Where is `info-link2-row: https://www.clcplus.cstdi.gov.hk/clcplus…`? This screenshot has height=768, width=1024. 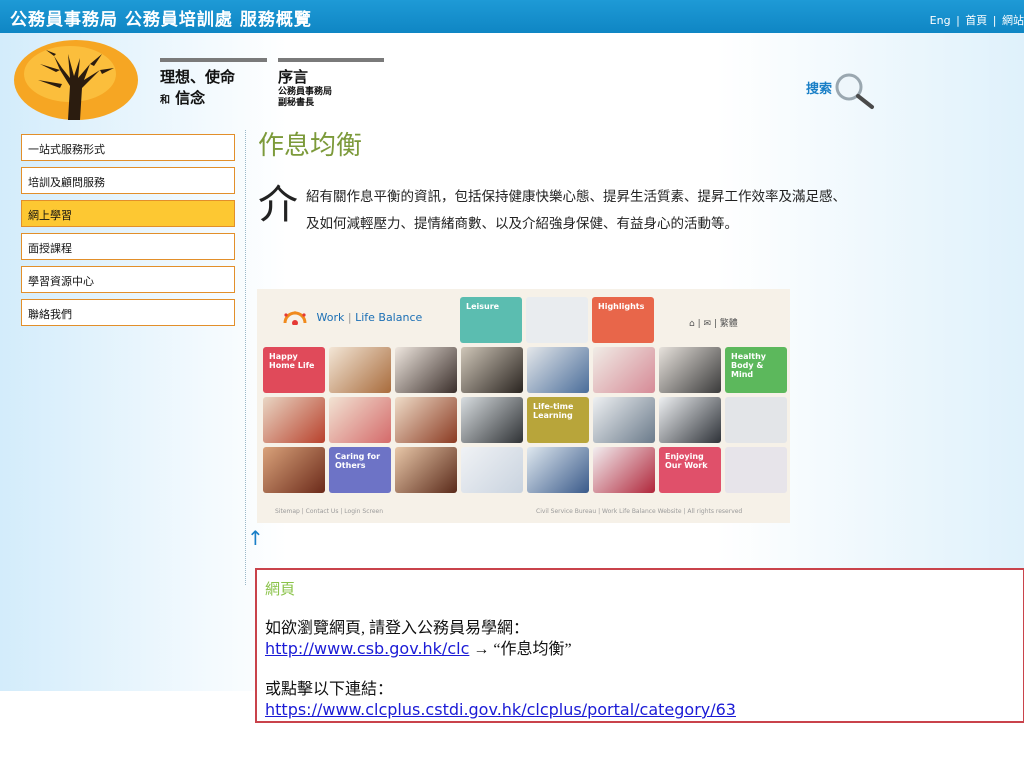
info-link2-row: https://www.clcplus.cstdi.gov.hk/clcplus… is located at coordinates (644, 710).